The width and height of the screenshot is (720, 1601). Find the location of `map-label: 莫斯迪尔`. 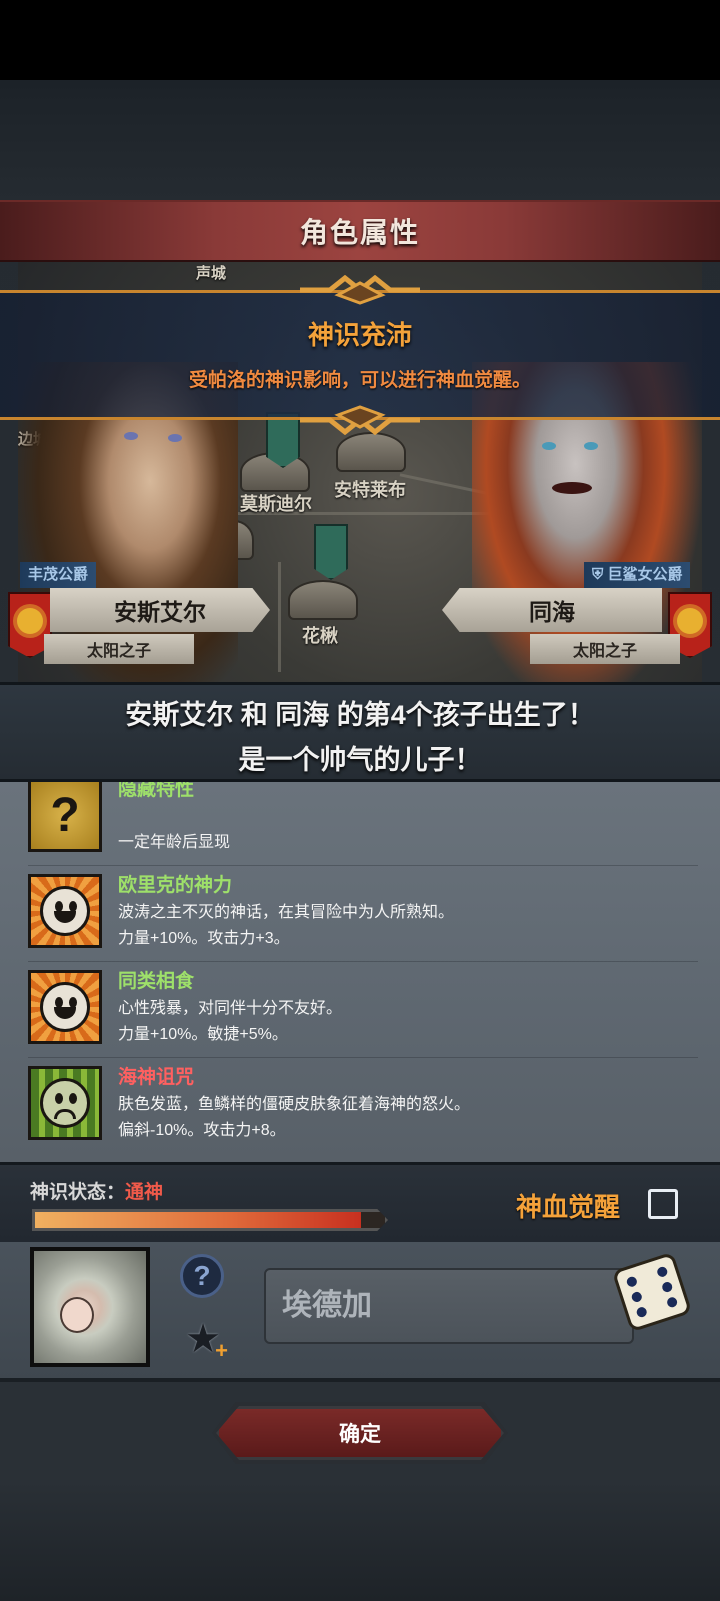

map-label: 莫斯迪尔 is located at coordinates (276, 504).